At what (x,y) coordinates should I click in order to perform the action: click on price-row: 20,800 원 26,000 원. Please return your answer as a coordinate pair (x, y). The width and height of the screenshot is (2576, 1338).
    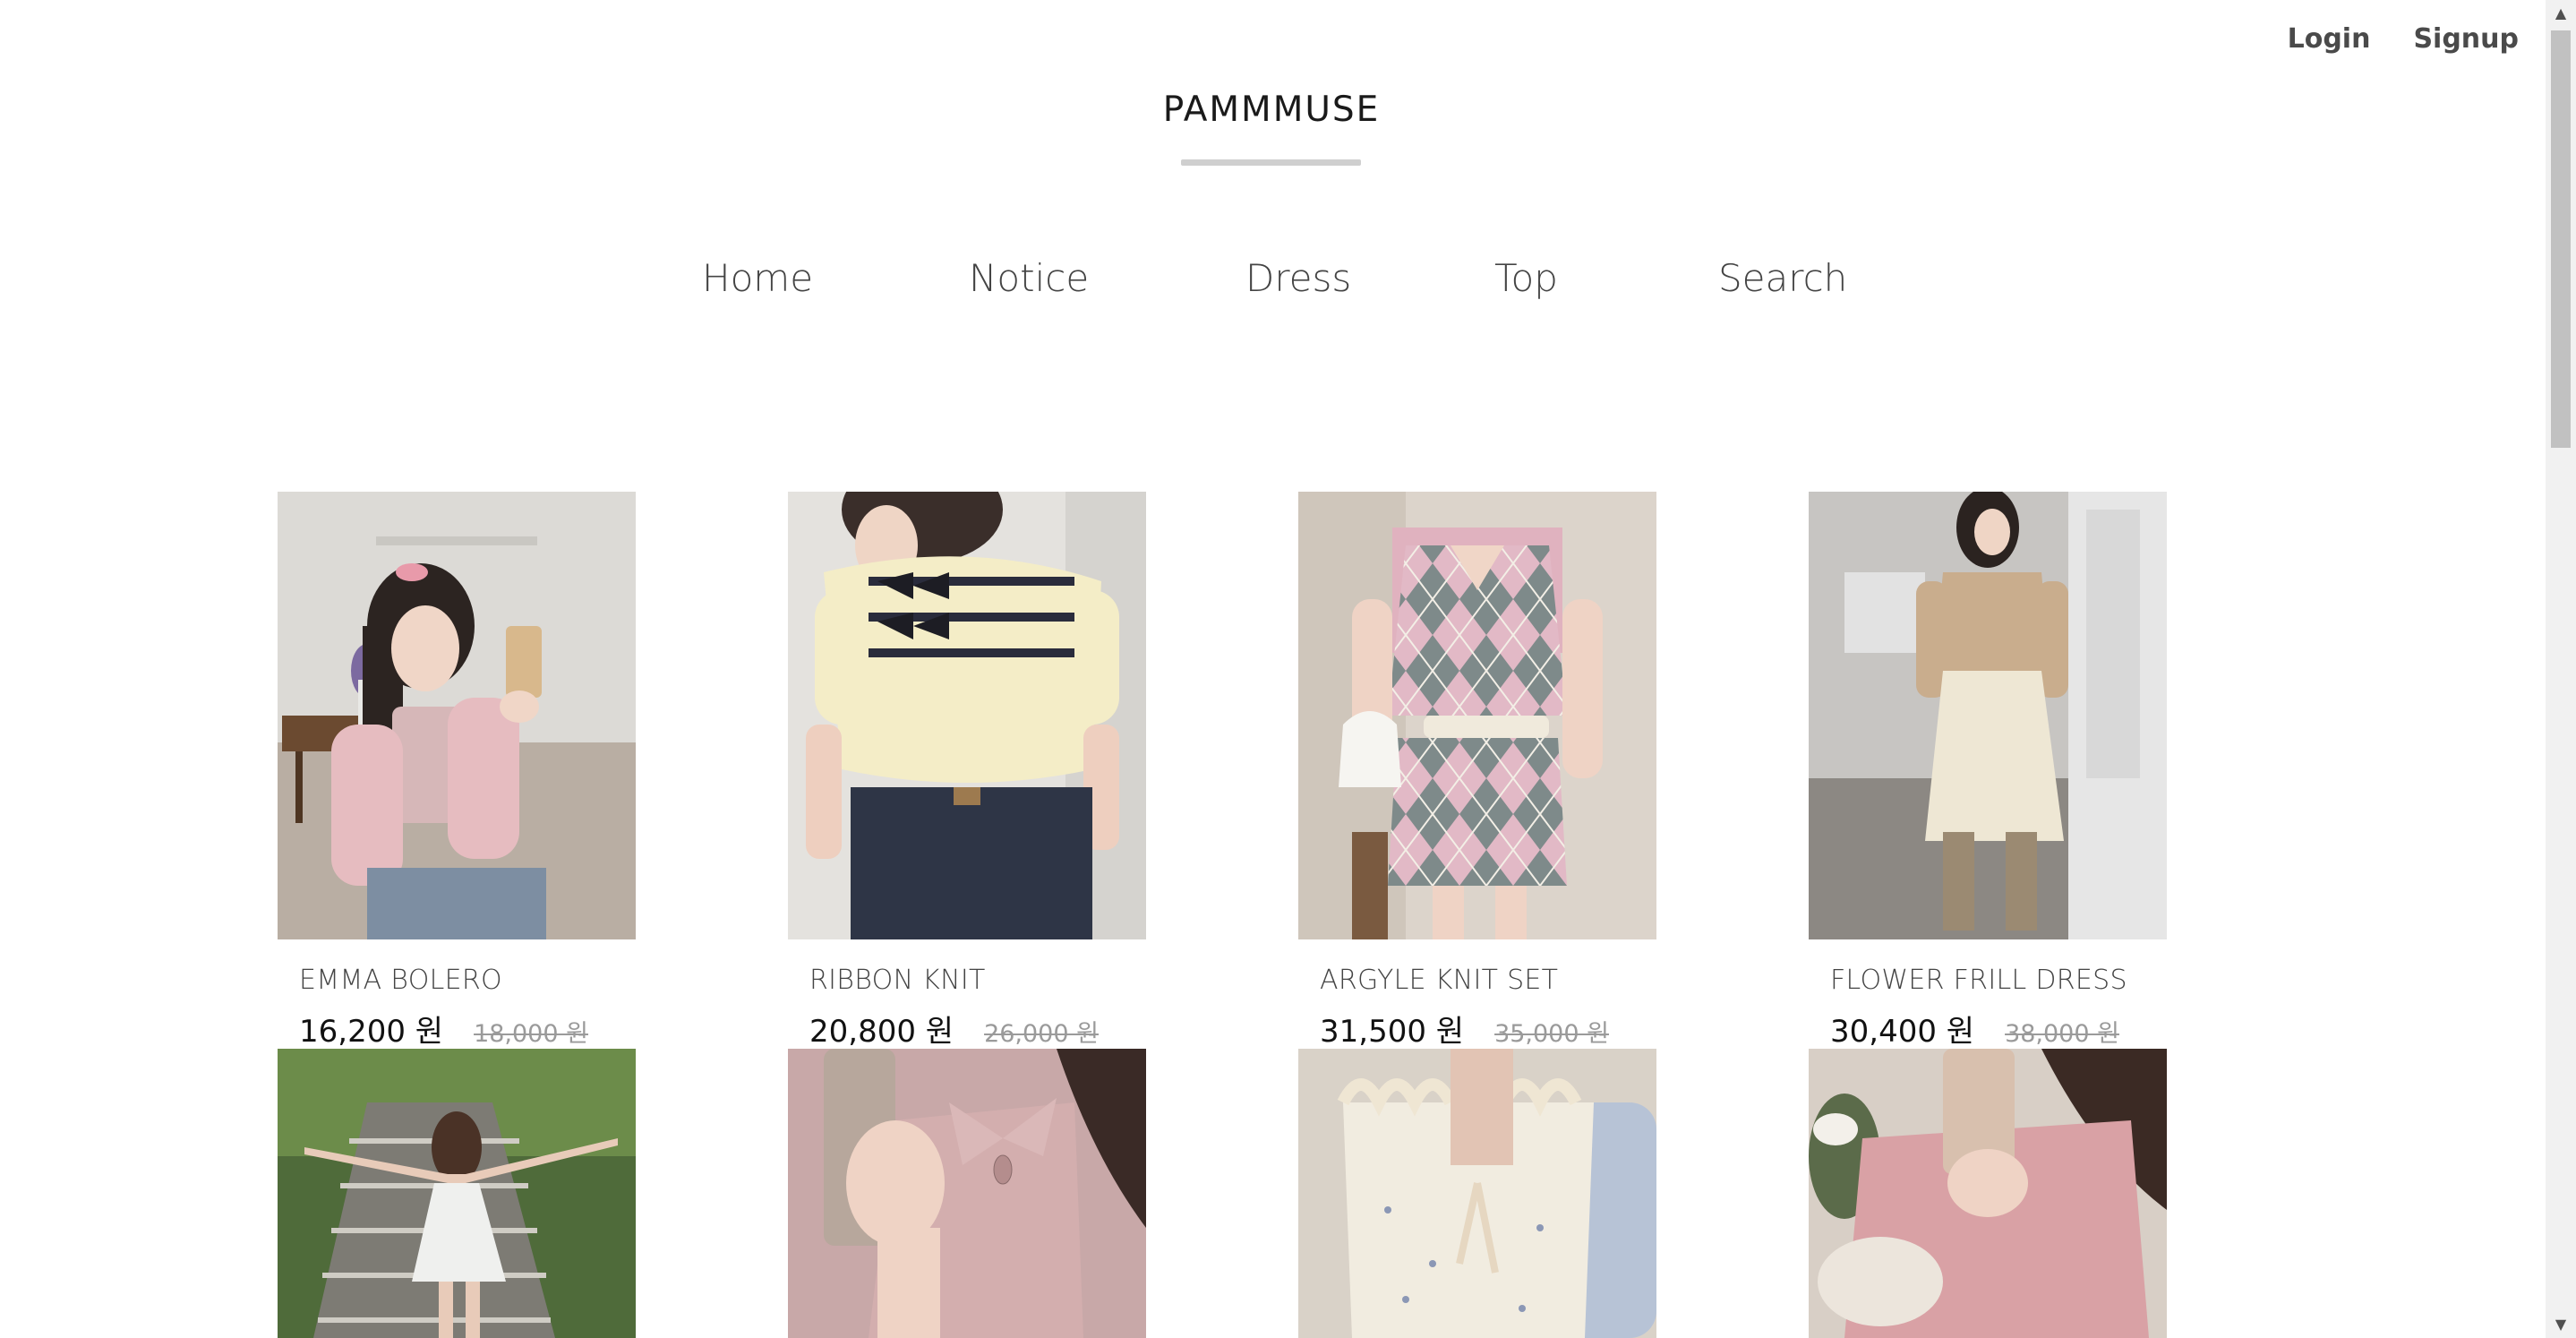
    Looking at the image, I should click on (977, 1029).